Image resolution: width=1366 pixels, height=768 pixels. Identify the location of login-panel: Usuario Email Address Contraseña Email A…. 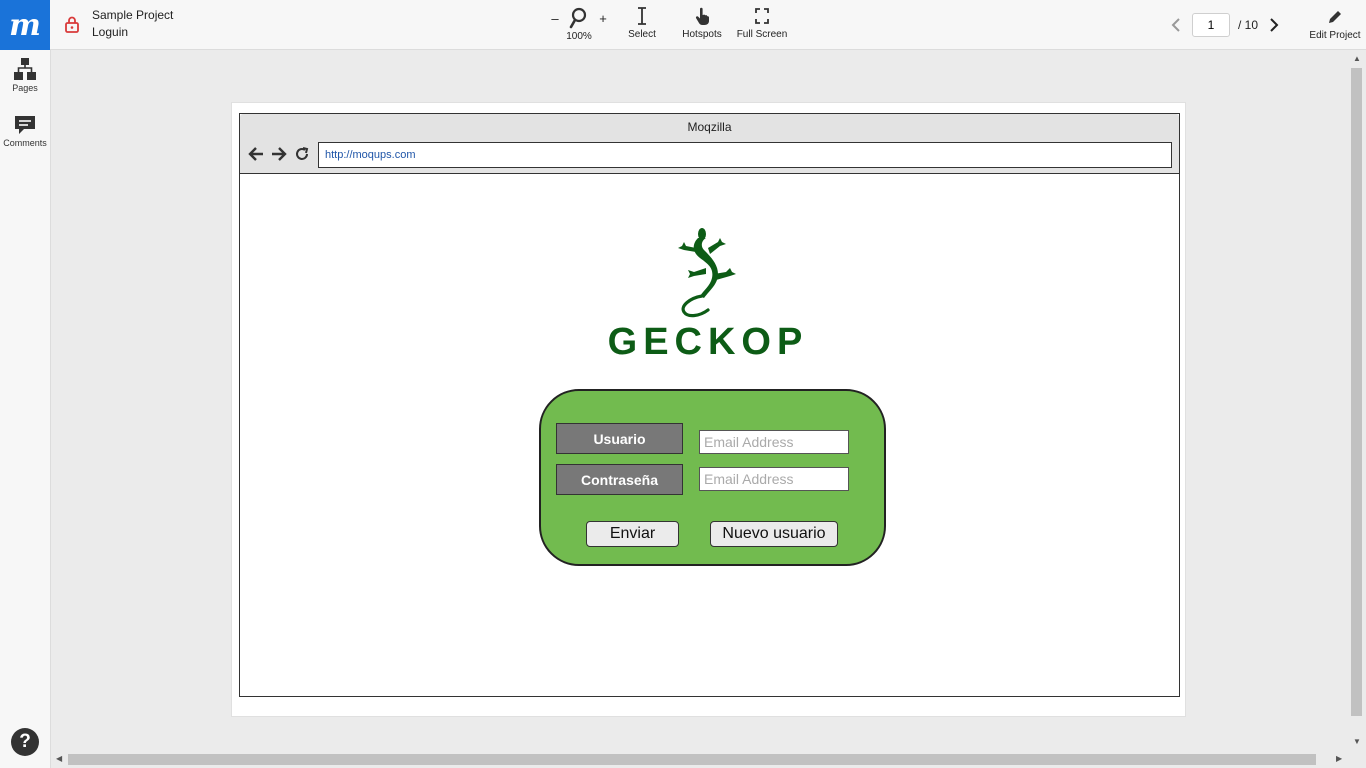
(712, 477).